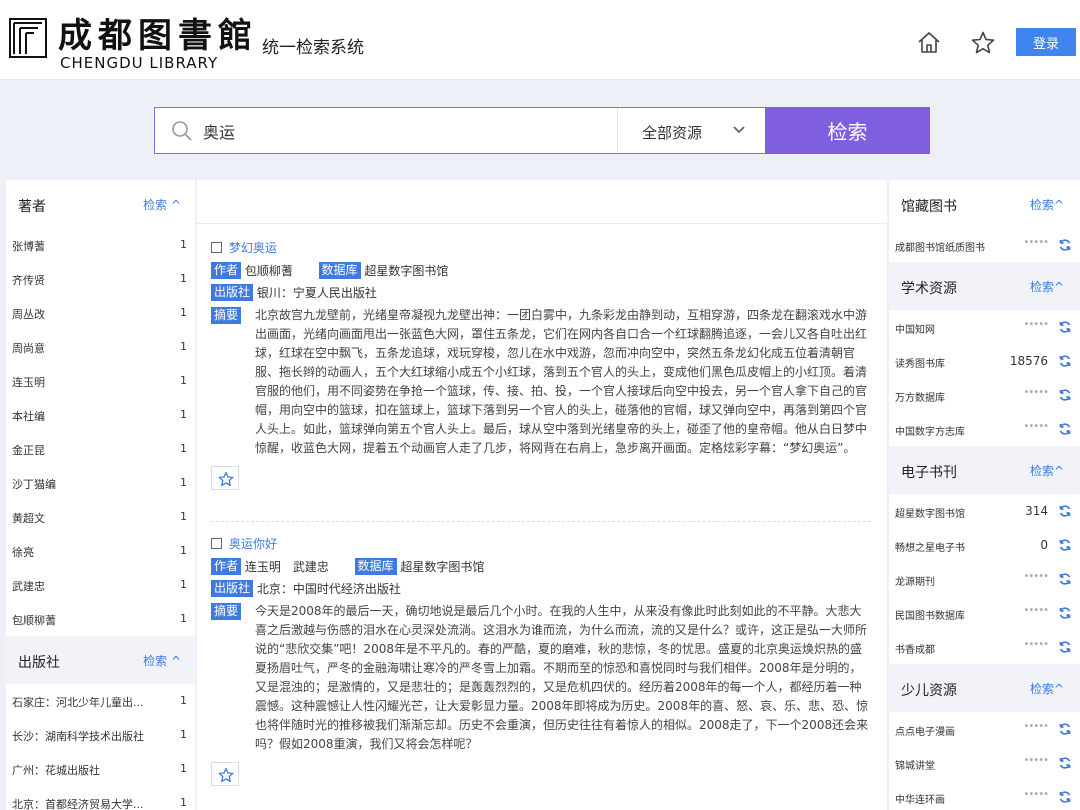 The image size is (1080, 810). I want to click on facet-item: 武建忠 1, so click(100, 585).